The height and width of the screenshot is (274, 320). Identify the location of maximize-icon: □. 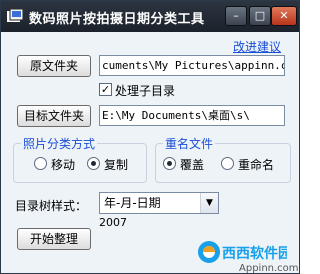
(260, 15).